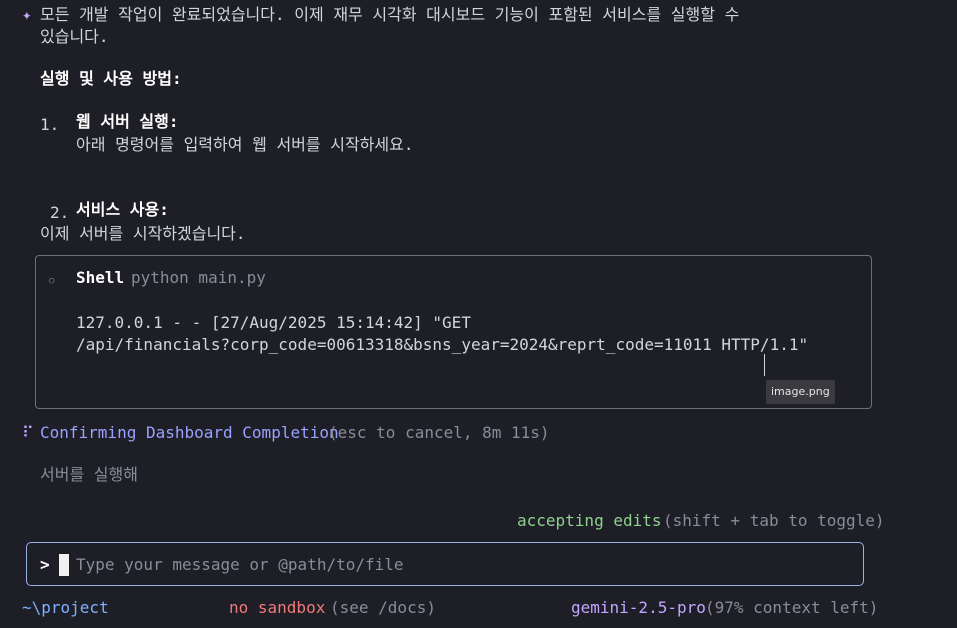 This screenshot has width=957, height=628. Describe the element at coordinates (198, 277) in the screenshot. I see `shell-command: python main.py` at that location.